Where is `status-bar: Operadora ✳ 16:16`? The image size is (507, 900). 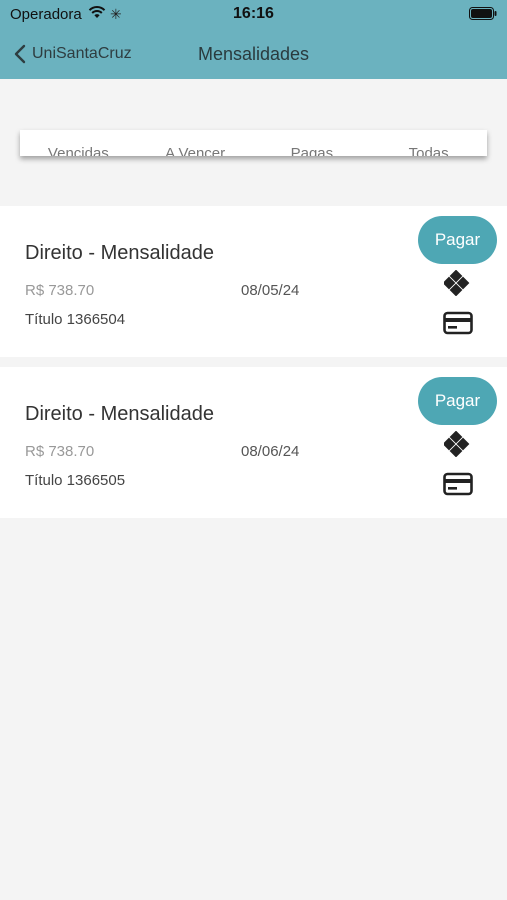
status-bar: Operadora ✳ 16:16 is located at coordinates (253, 14).